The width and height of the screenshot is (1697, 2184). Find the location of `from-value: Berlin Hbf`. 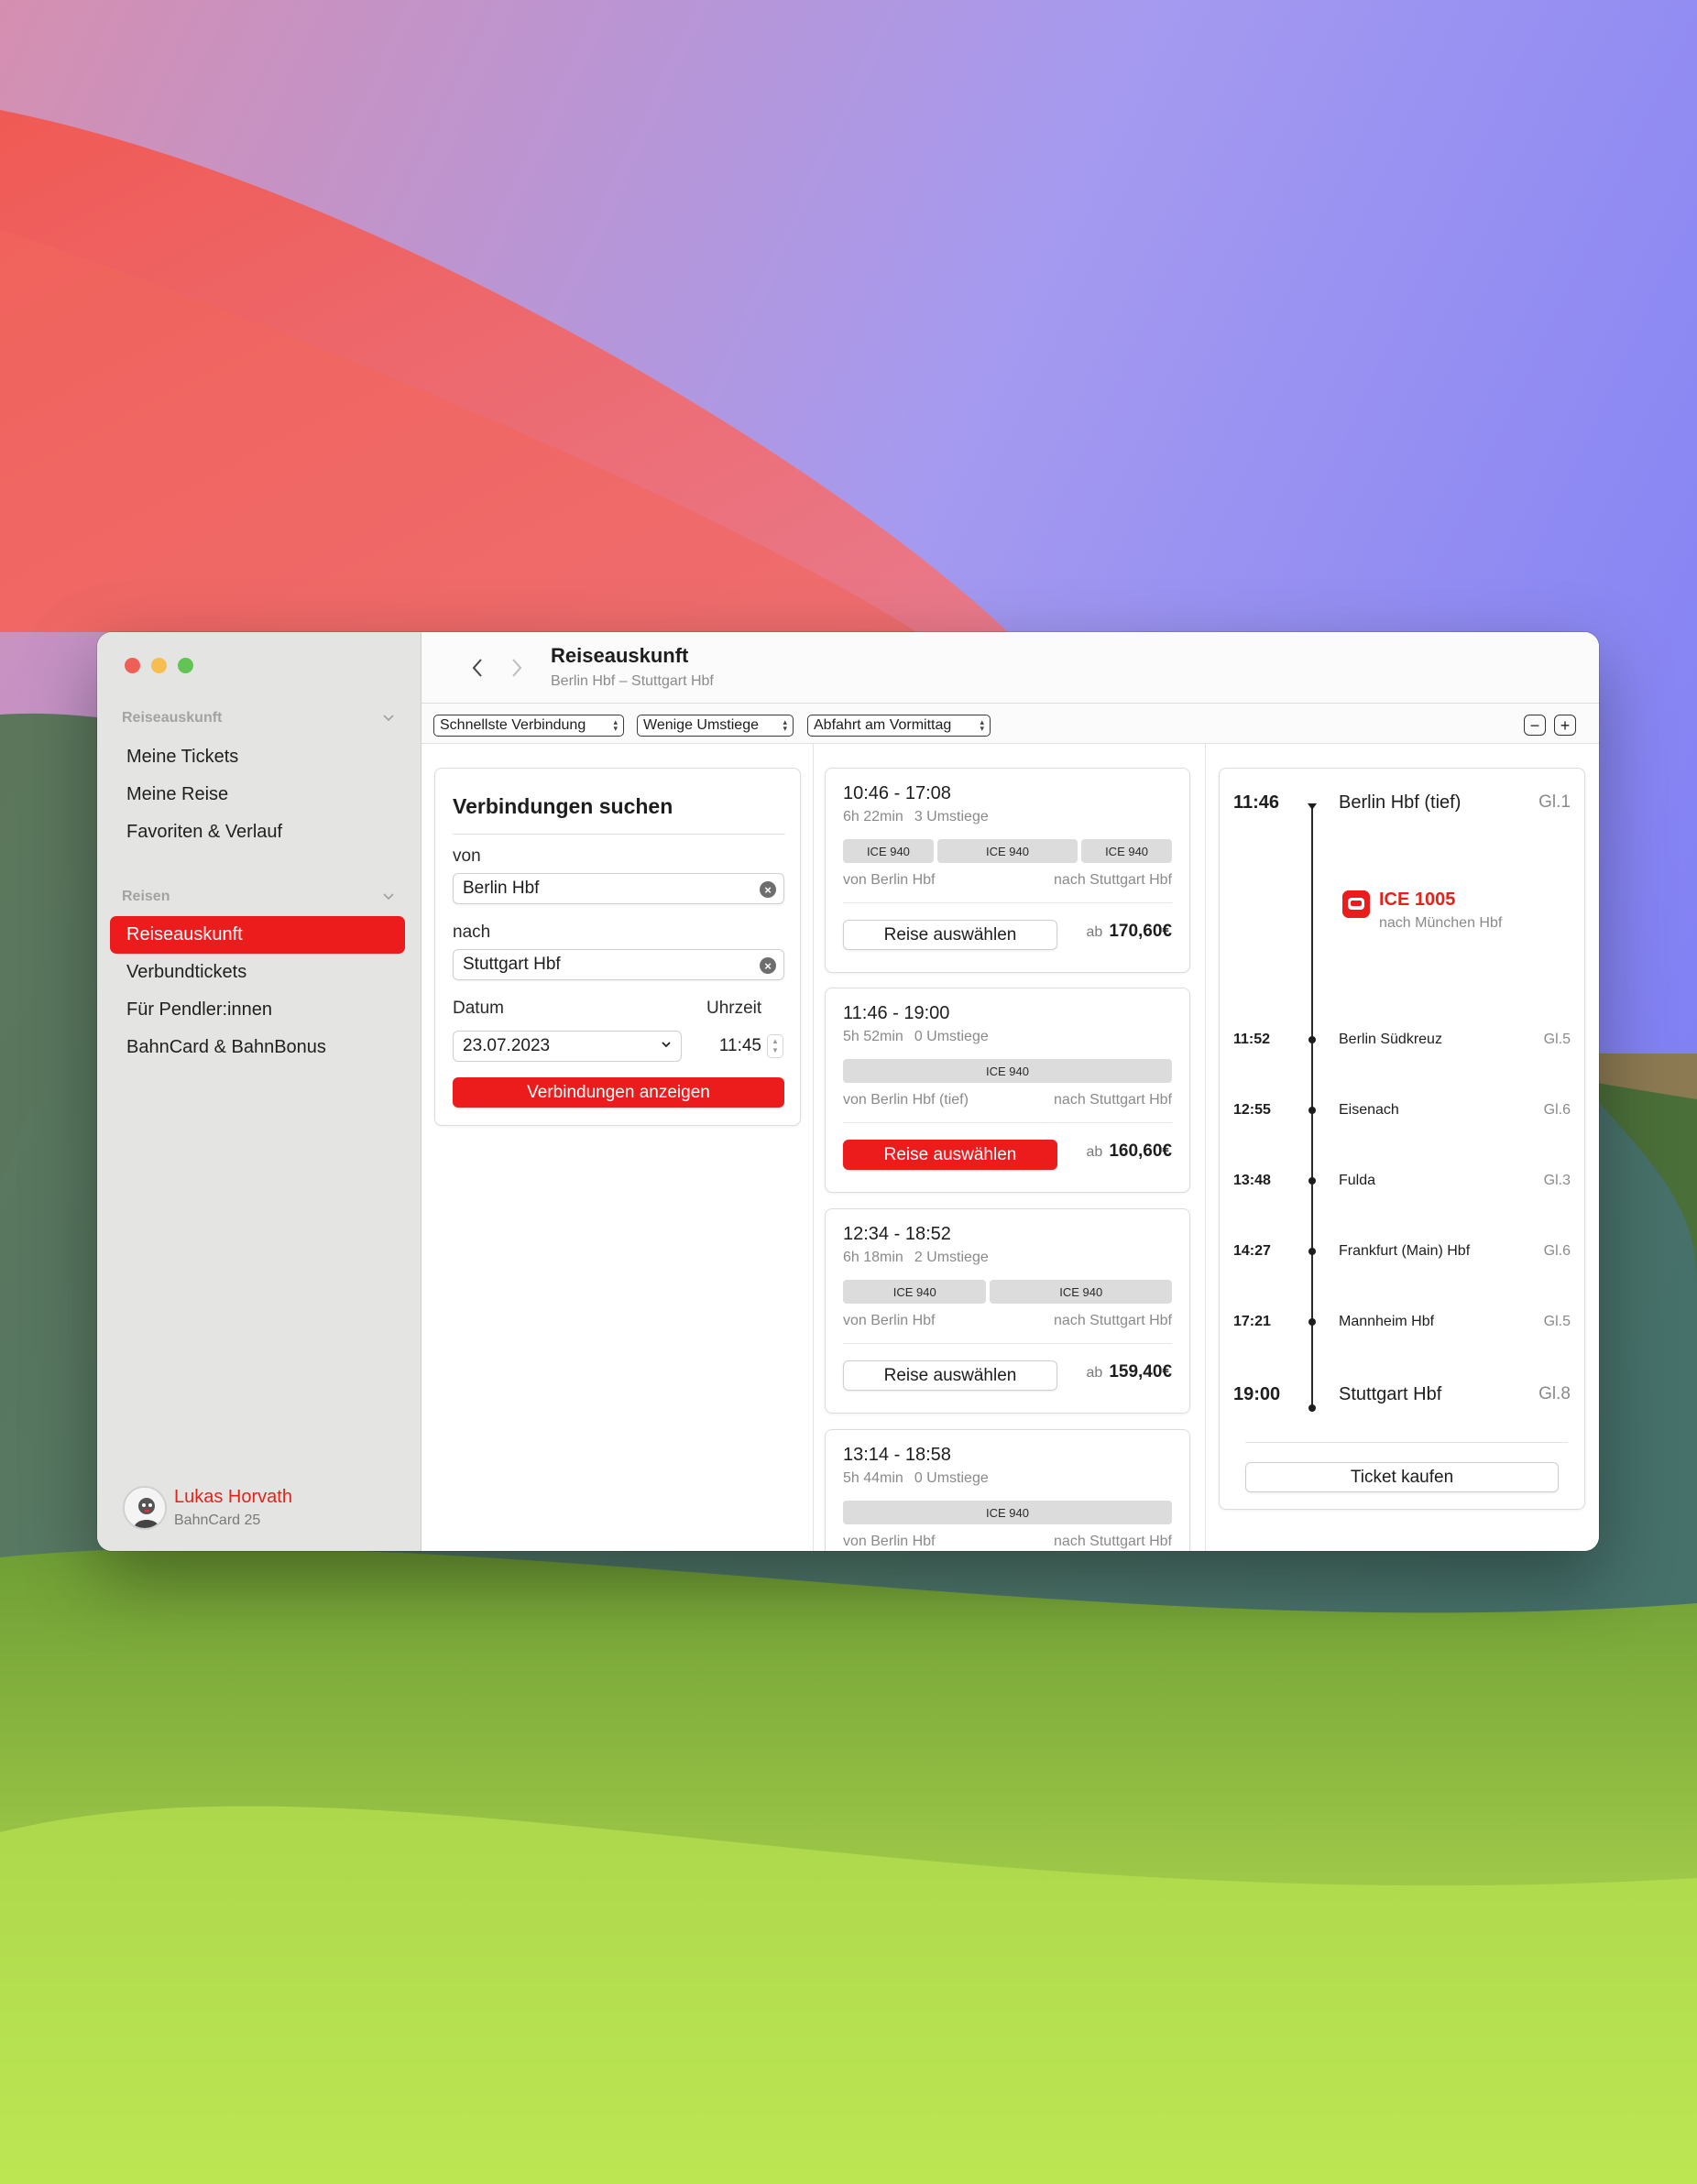

from-value: Berlin Hbf is located at coordinates (501, 888).